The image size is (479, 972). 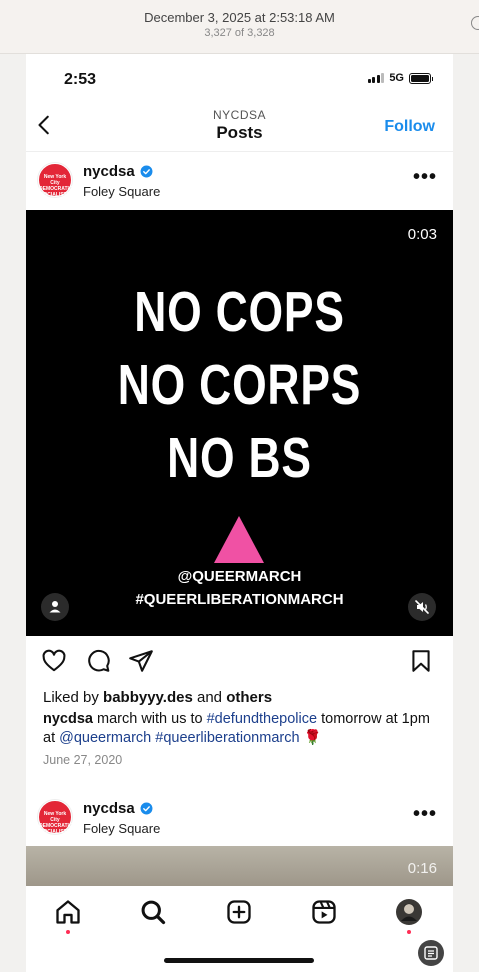 What do you see at coordinates (396, 78) in the screenshot?
I see `network-label: 5G` at bounding box center [396, 78].